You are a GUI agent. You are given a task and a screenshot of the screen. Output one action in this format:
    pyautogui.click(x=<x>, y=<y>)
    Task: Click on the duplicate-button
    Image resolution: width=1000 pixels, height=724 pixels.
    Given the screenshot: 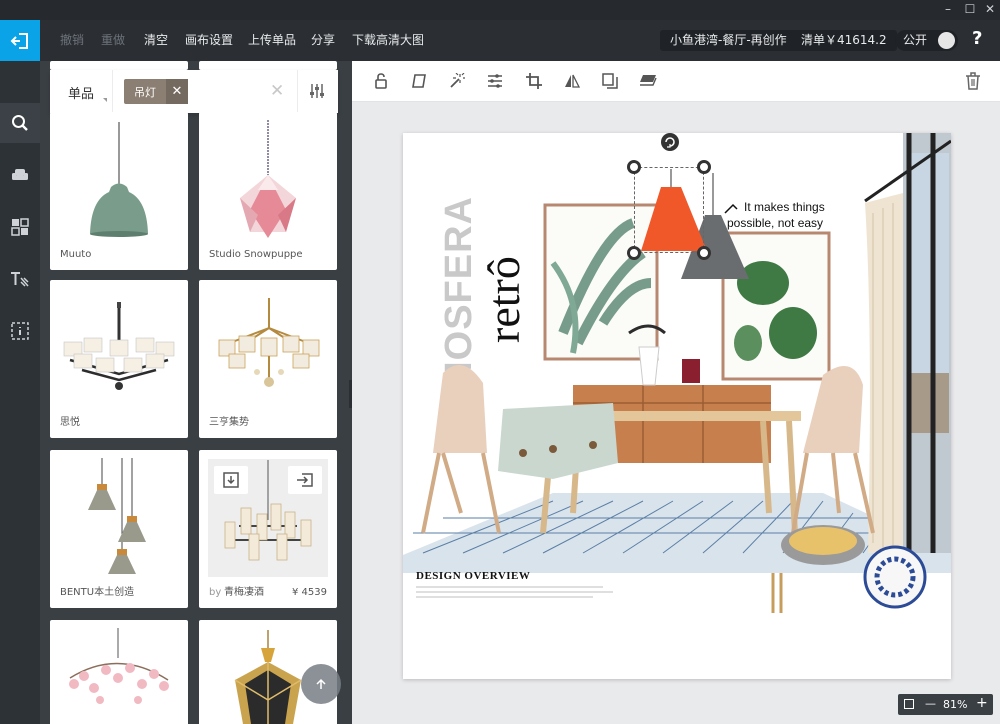 What is the action you would take?
    pyautogui.click(x=610, y=81)
    